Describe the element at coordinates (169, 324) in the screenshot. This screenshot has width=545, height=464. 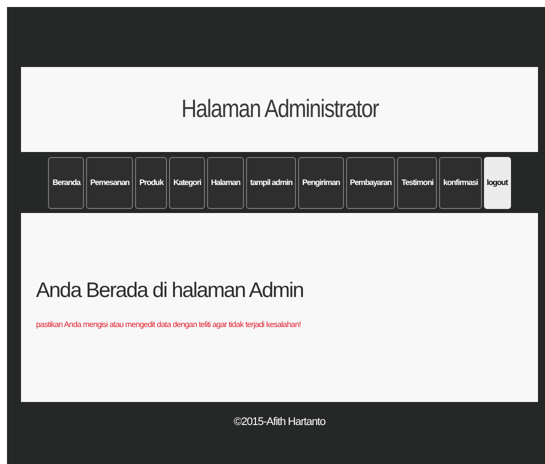
I see `notice-text: pastikan Anda mengisi atau mengedit data dengan teliti agar tidak terjadi kesalahan!` at that location.